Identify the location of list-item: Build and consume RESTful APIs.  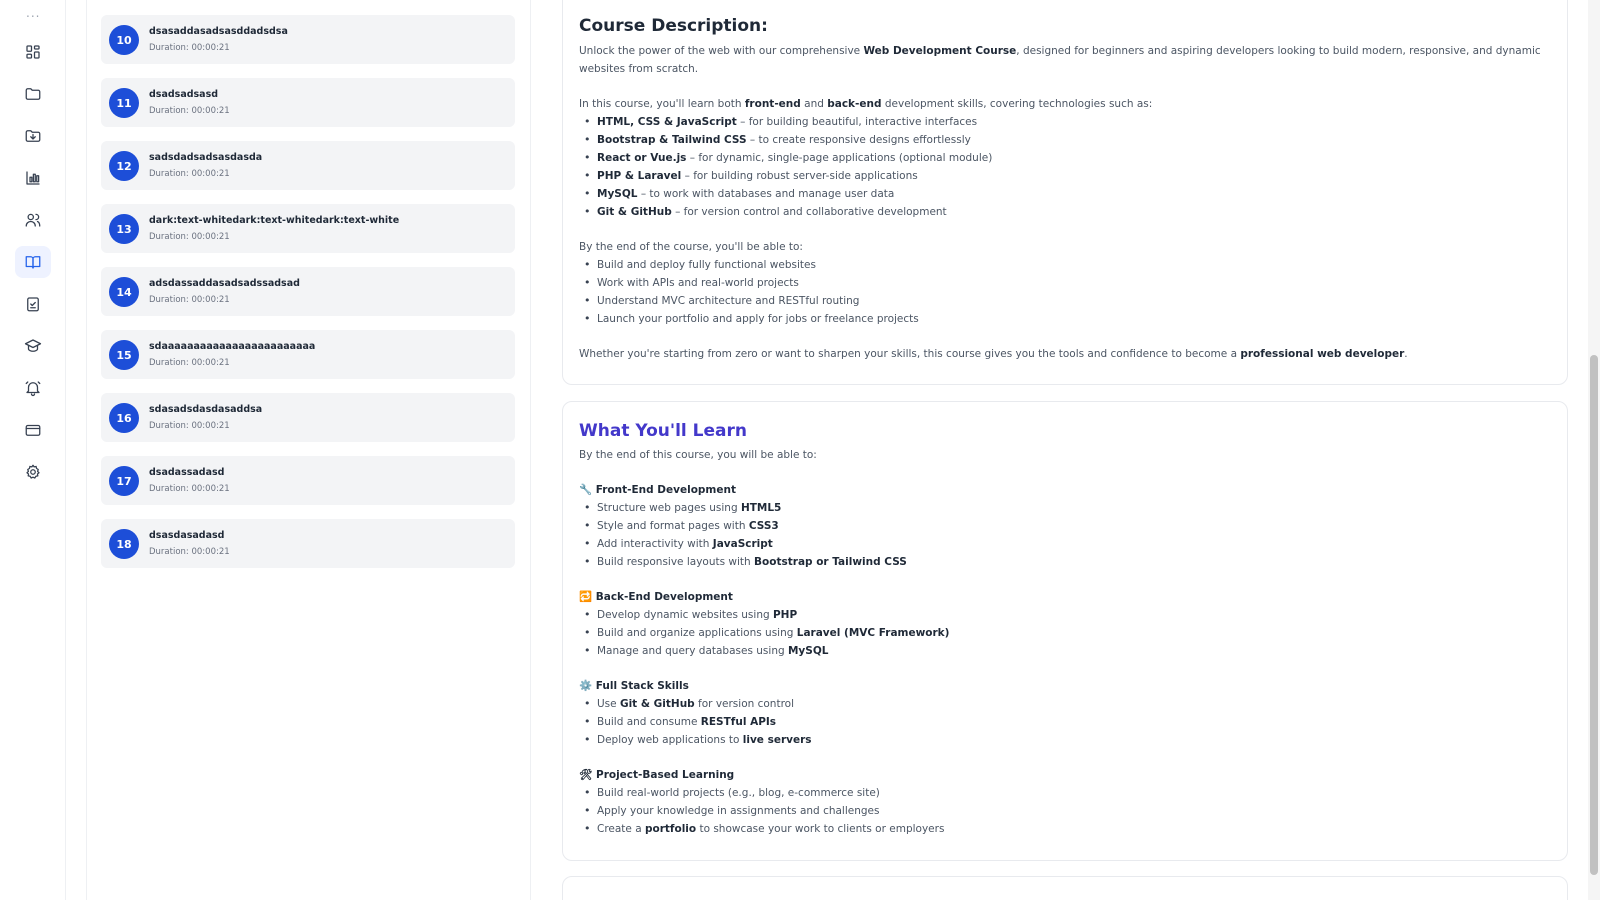
(1065, 722).